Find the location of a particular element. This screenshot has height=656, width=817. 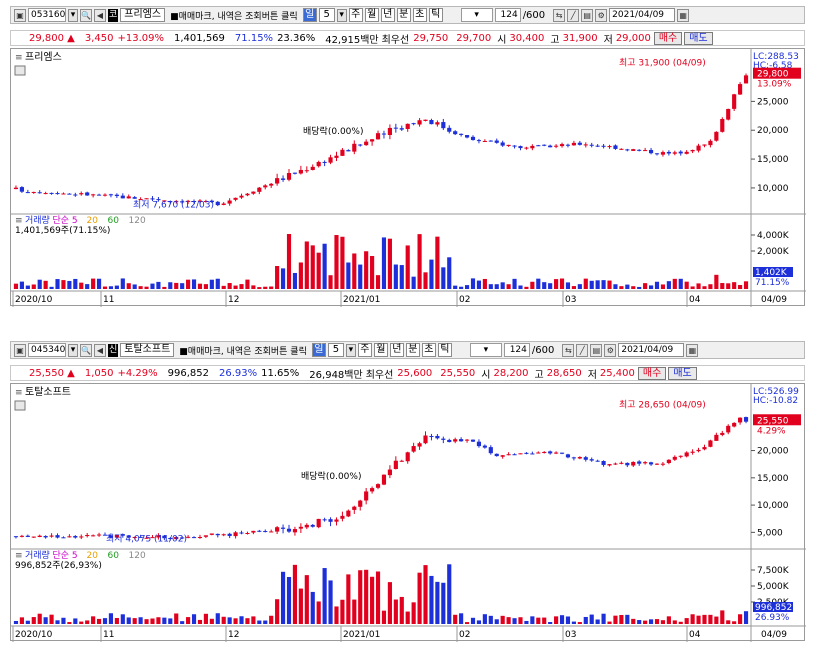

best-bid: 29,700 is located at coordinates (474, 38).